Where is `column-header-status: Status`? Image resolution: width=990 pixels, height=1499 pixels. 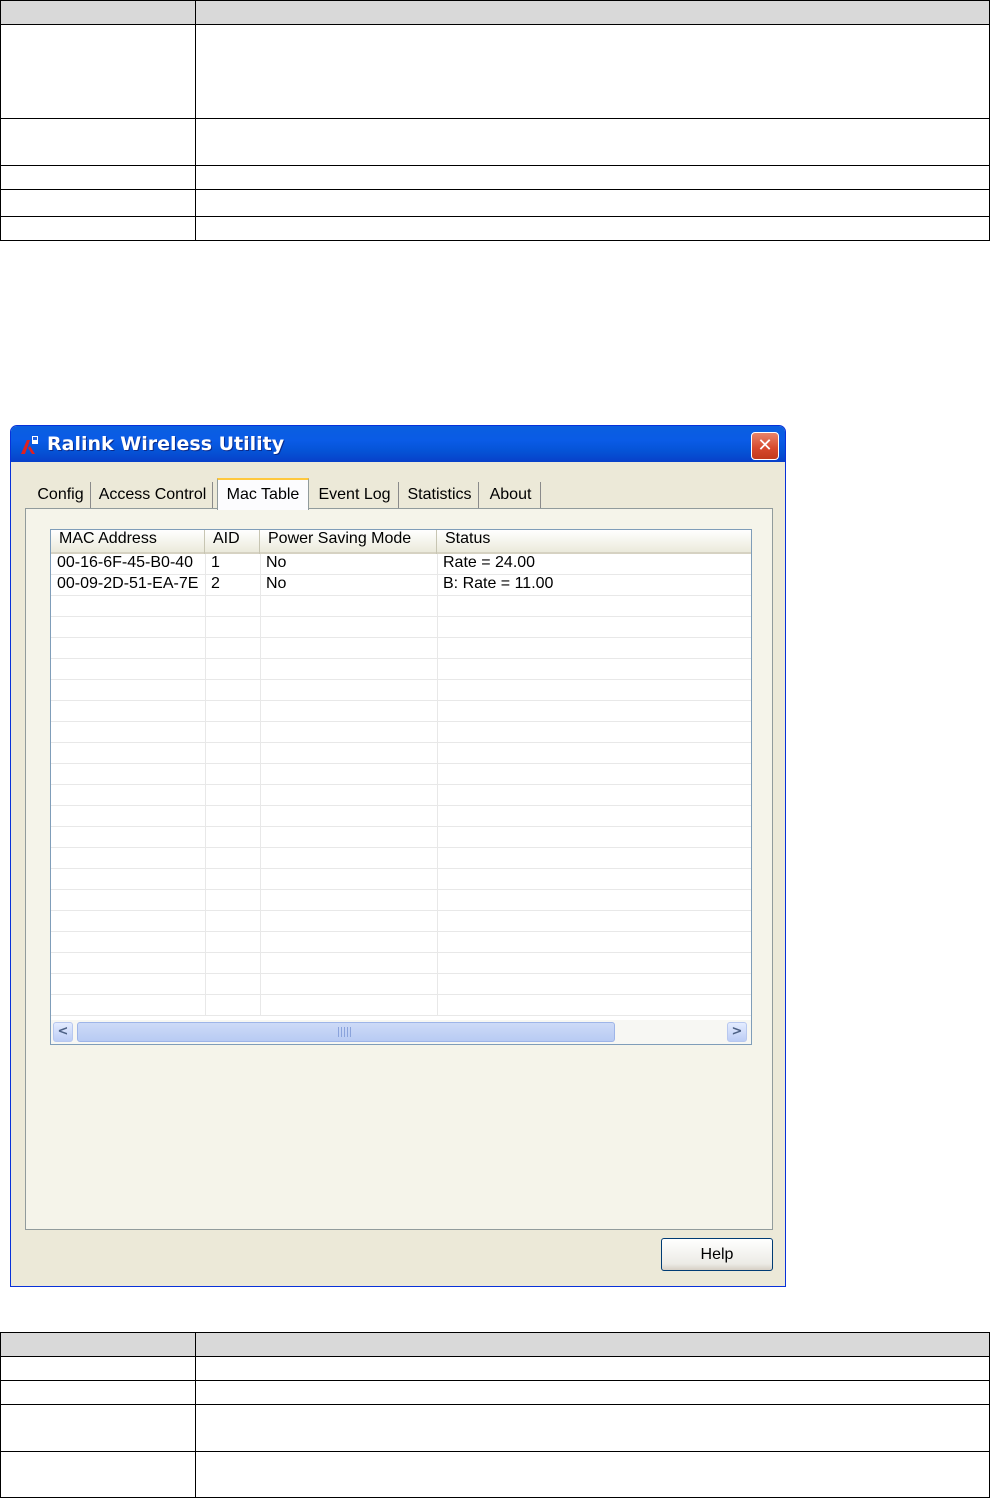
column-header-status: Status is located at coordinates (594, 542).